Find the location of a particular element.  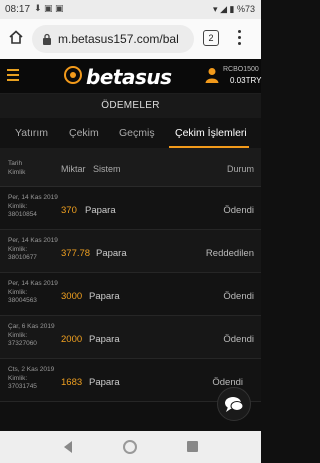

notification-icons: ⬇ ▣ ▣ is located at coordinates (49, 8).